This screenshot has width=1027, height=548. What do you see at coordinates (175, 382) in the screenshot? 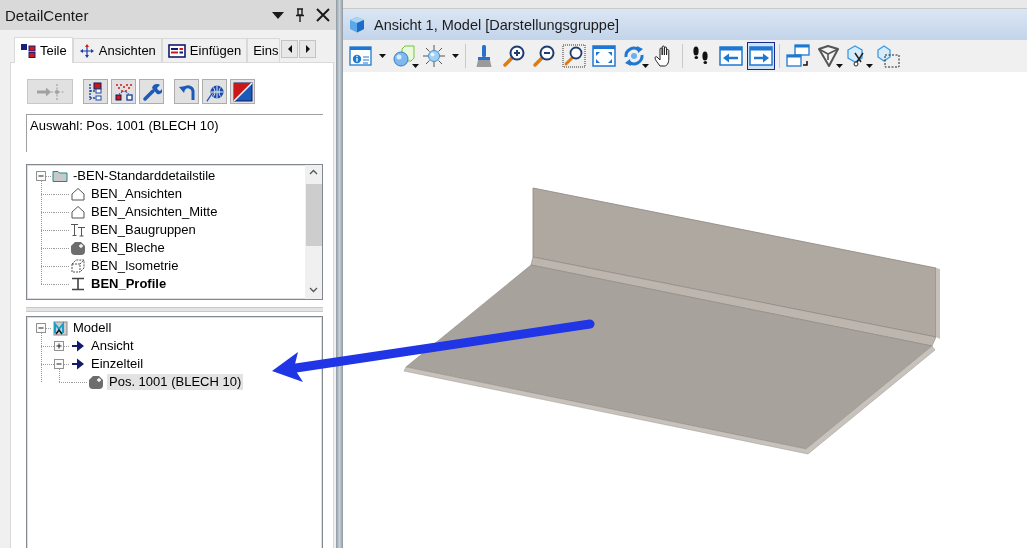
I see `tree-item: Pos. 1001 (BLECH 10)` at bounding box center [175, 382].